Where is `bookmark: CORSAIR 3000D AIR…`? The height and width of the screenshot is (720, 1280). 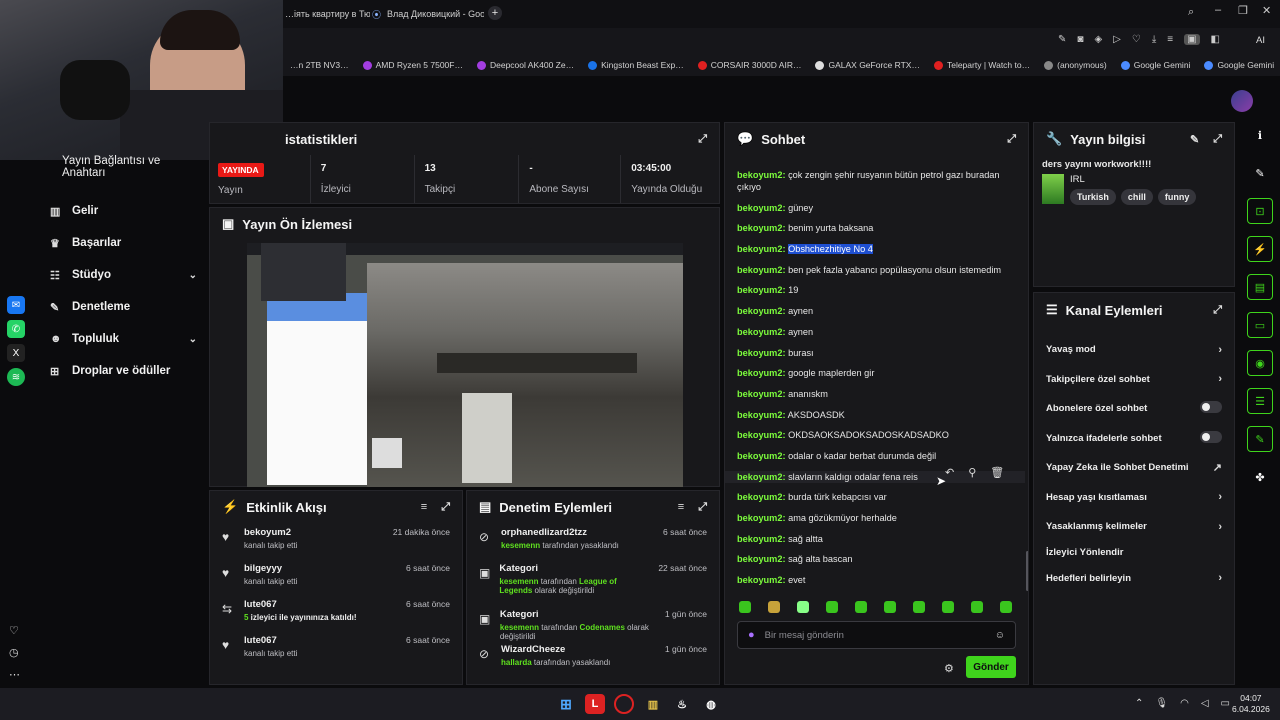
bookmark: CORSAIR 3000D AIR… is located at coordinates (749, 65).